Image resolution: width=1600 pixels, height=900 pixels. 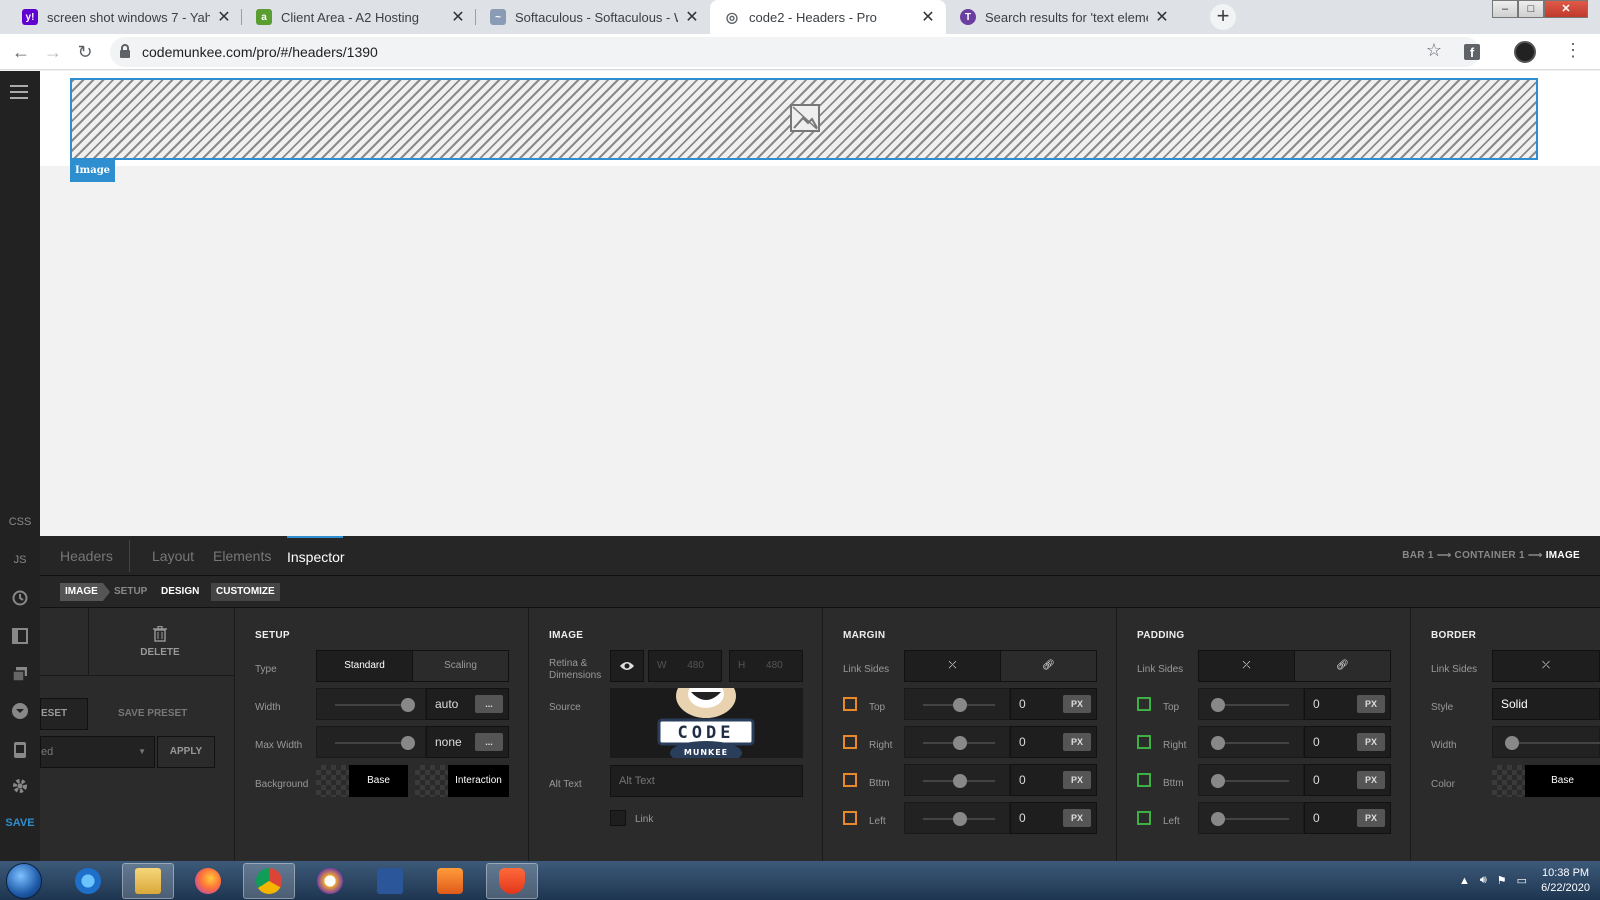 I want to click on image-source-preview: CODE MUNKEE, so click(x=706, y=723).